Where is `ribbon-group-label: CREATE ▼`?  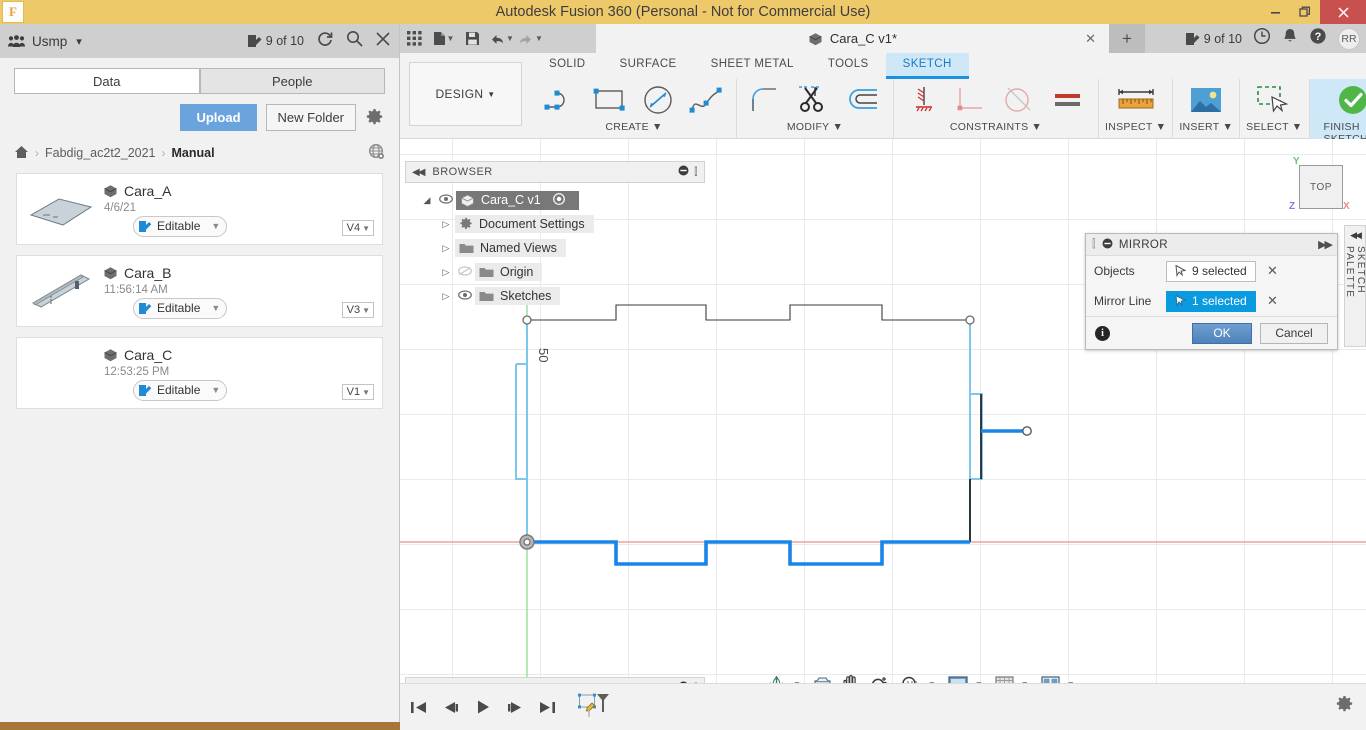 ribbon-group-label: CREATE ▼ is located at coordinates (633, 127).